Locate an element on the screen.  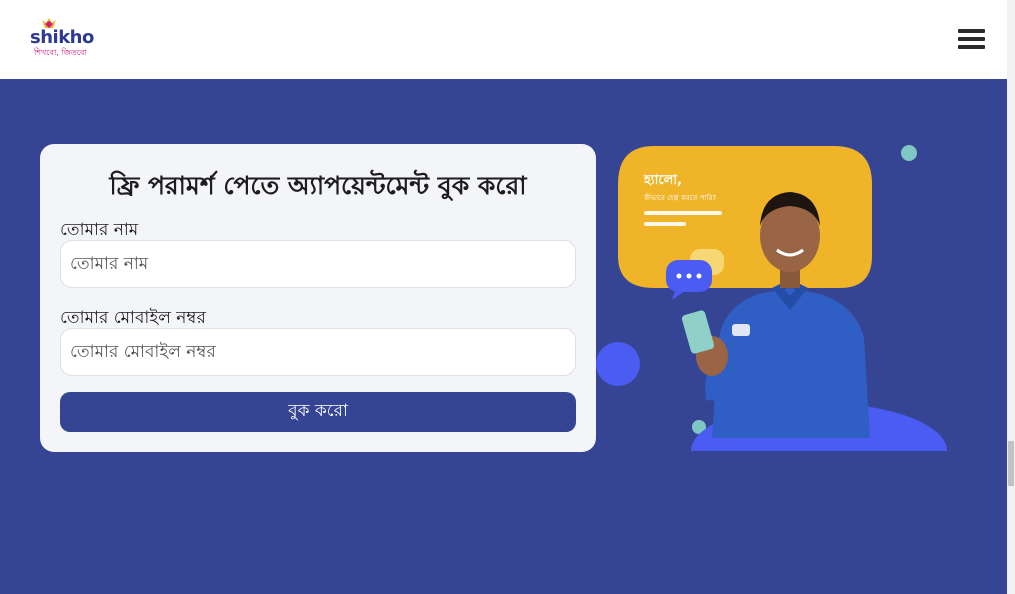
logo-text: shikho is located at coordinates (62, 37).